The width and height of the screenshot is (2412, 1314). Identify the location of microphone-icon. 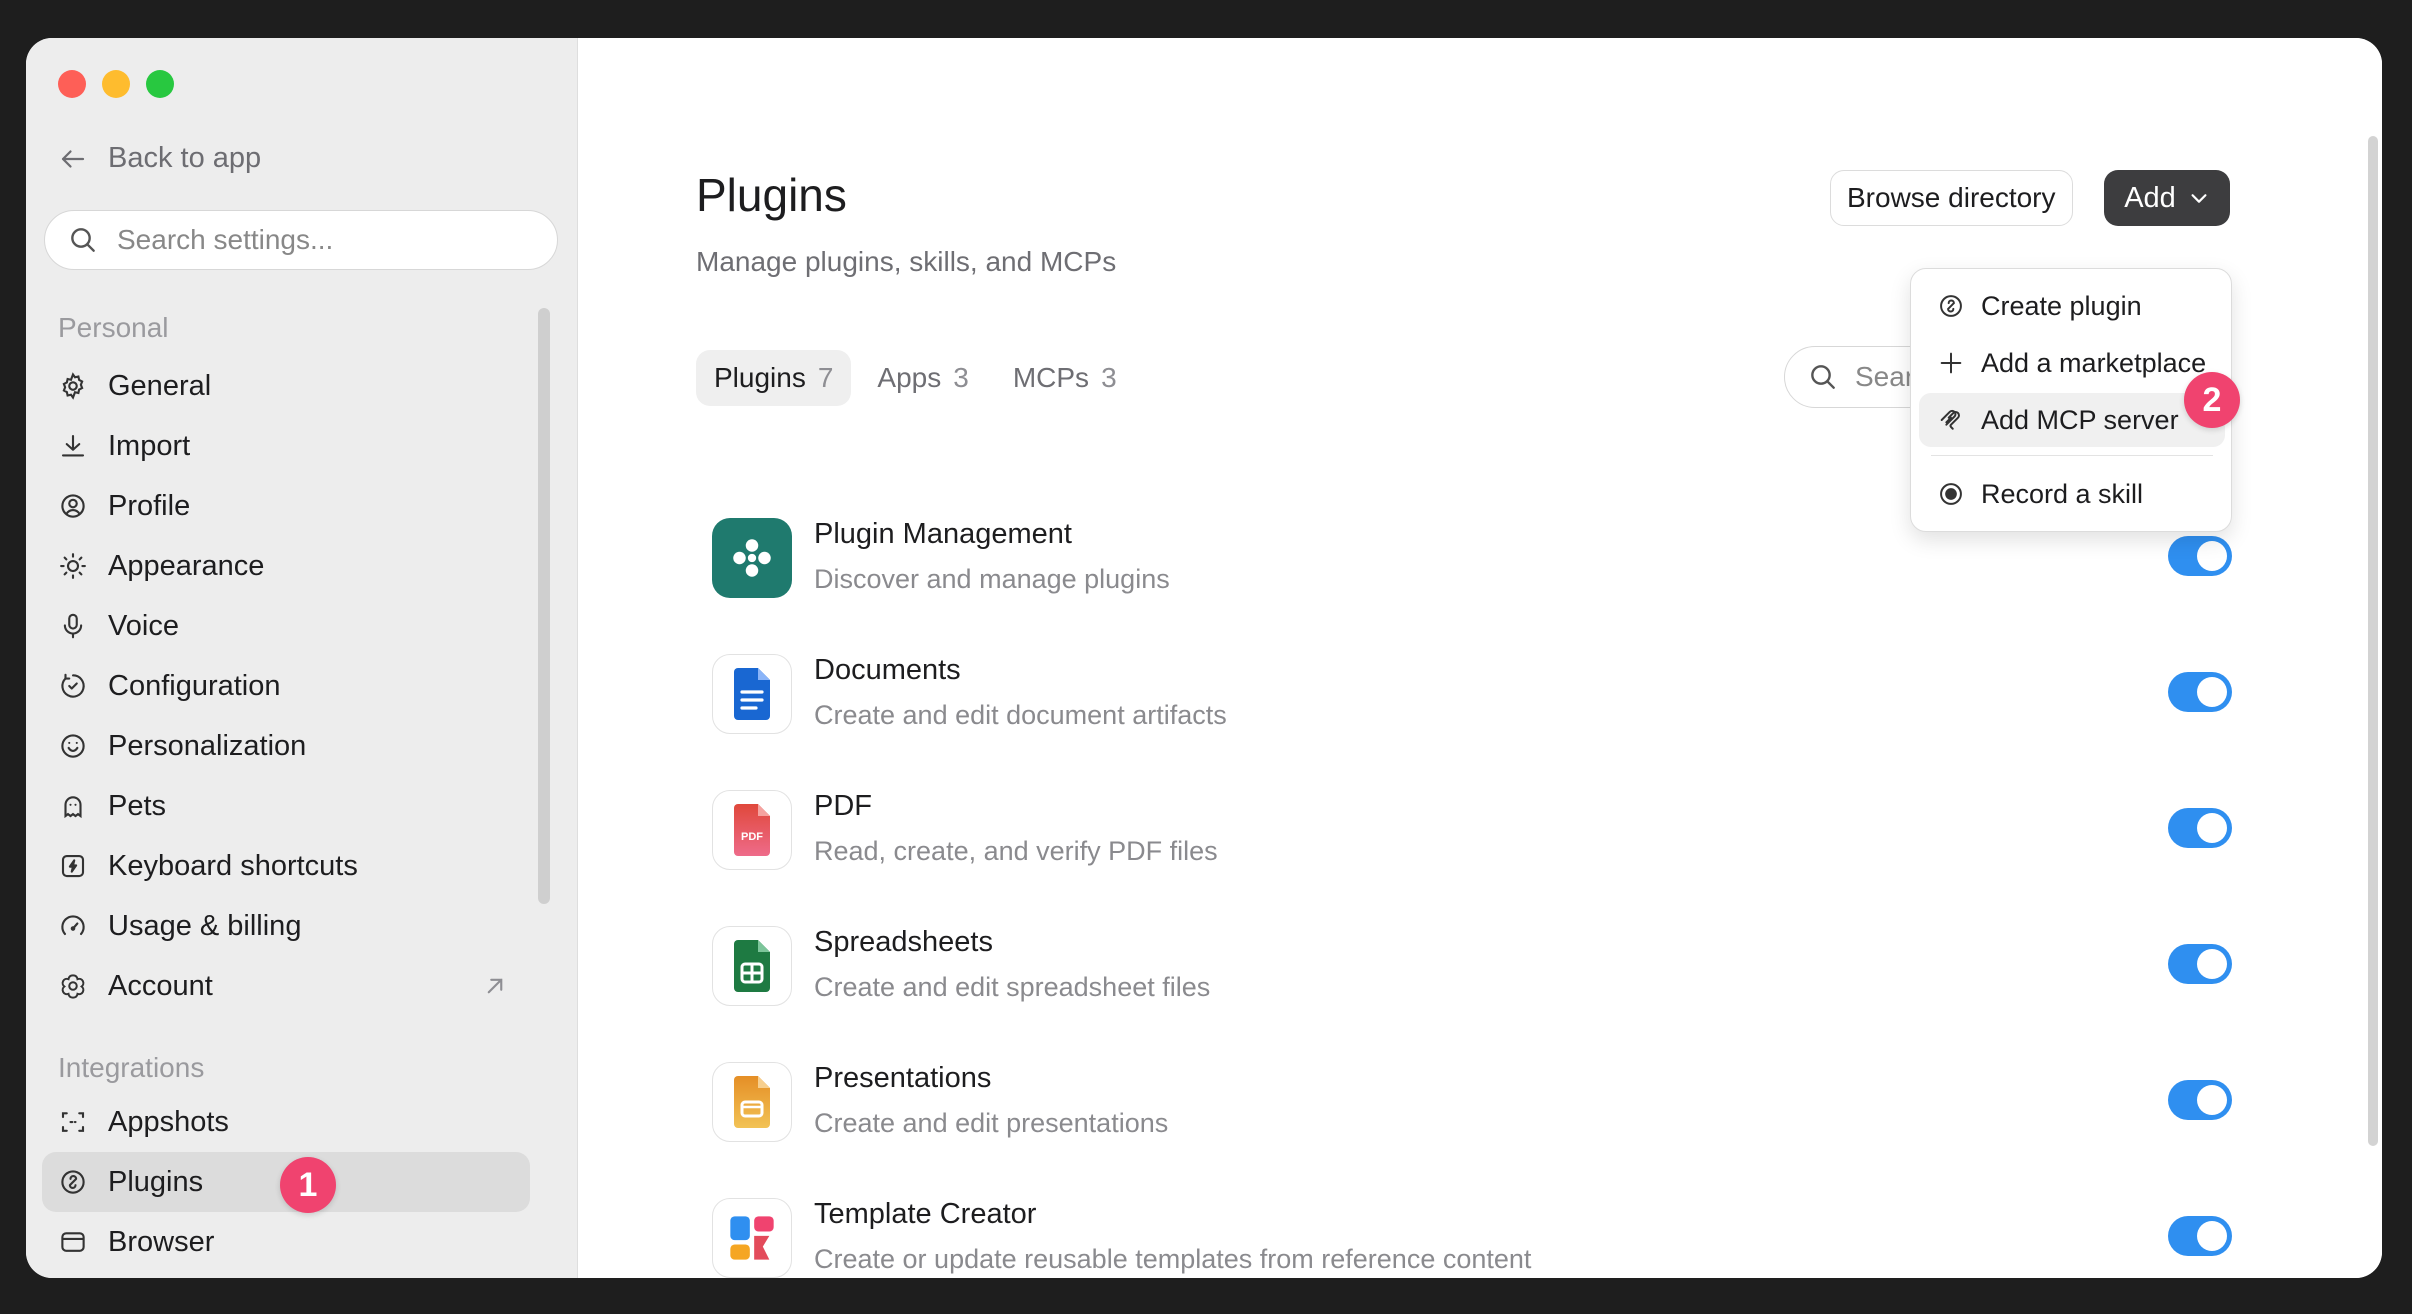
(73, 626).